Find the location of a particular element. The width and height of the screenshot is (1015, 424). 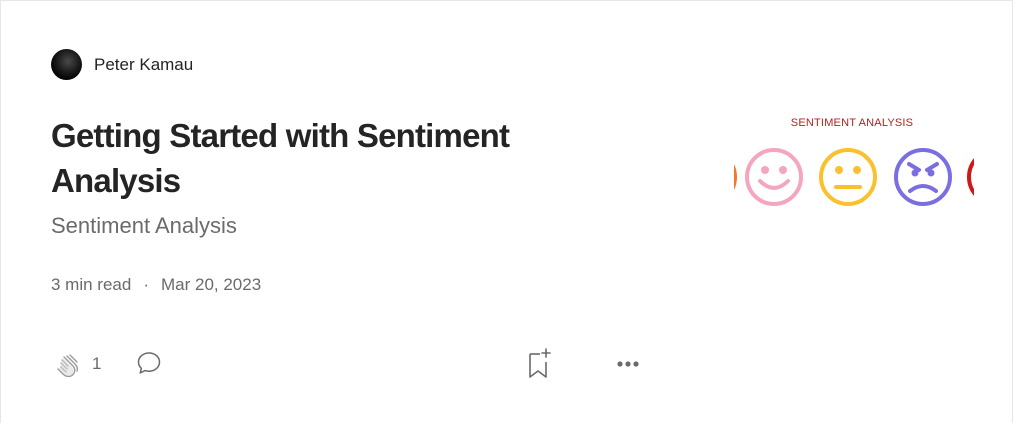

publish-date: Mar 20, 2023 is located at coordinates (211, 284).